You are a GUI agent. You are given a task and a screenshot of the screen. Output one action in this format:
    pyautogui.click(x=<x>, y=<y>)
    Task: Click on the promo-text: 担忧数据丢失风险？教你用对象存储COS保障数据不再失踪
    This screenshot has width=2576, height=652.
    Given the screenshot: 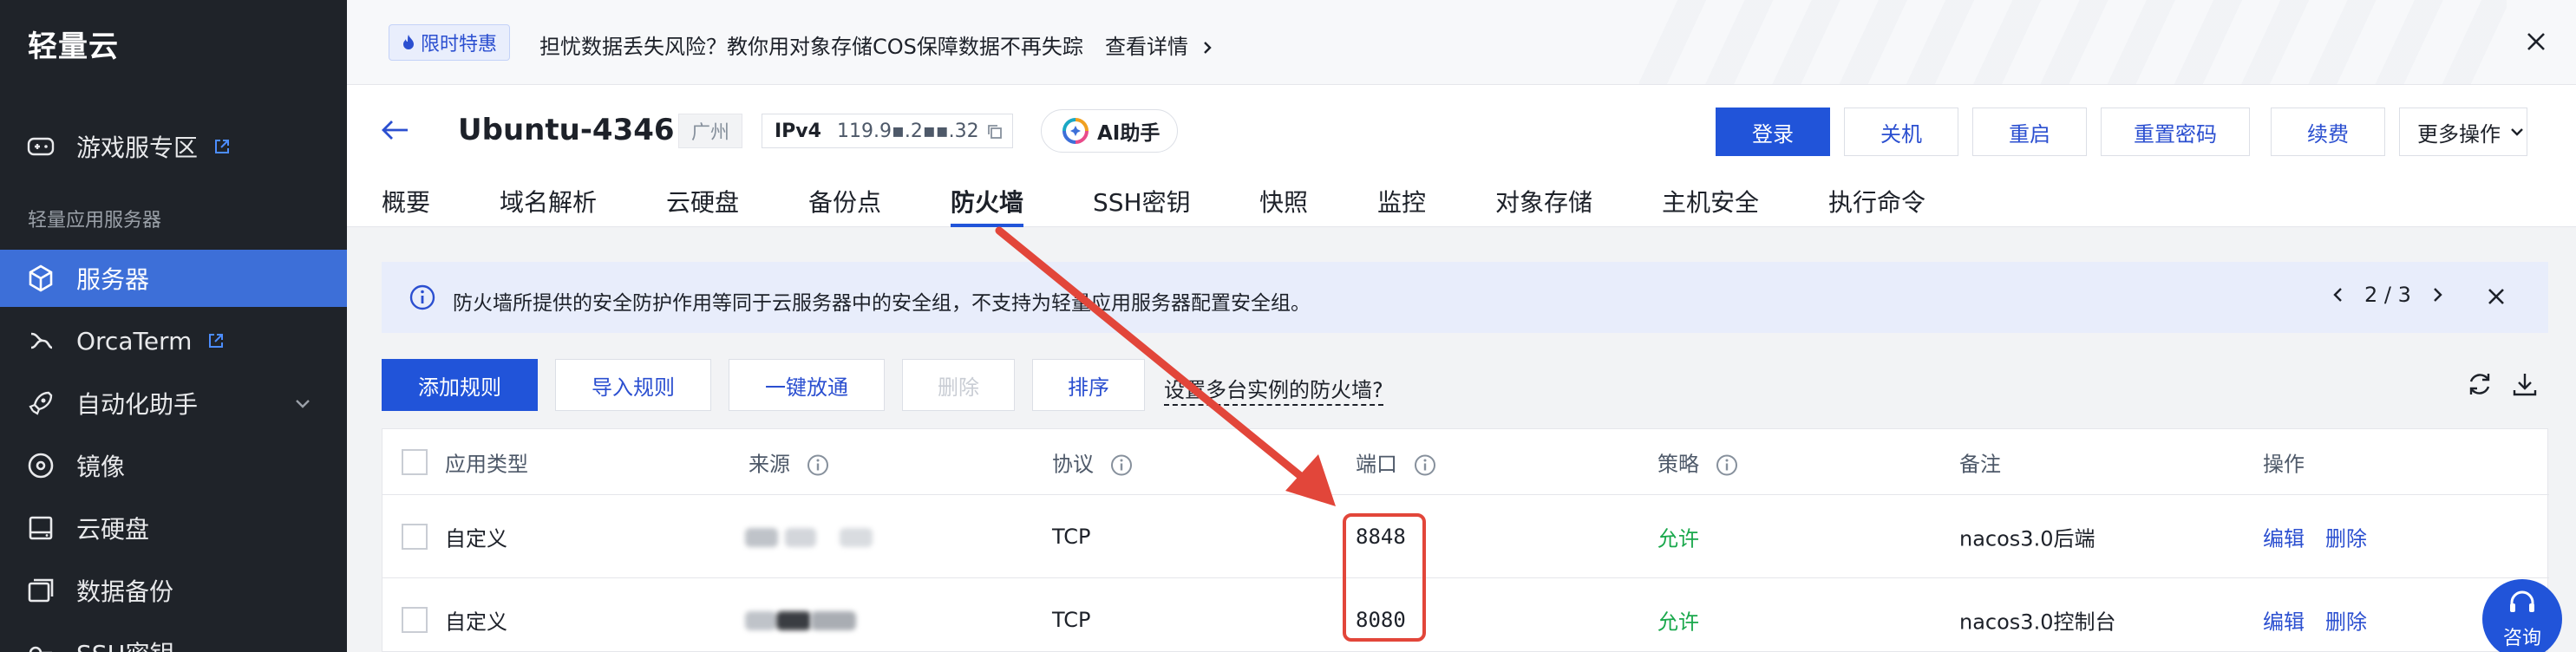 What is the action you would take?
    pyautogui.click(x=811, y=47)
    